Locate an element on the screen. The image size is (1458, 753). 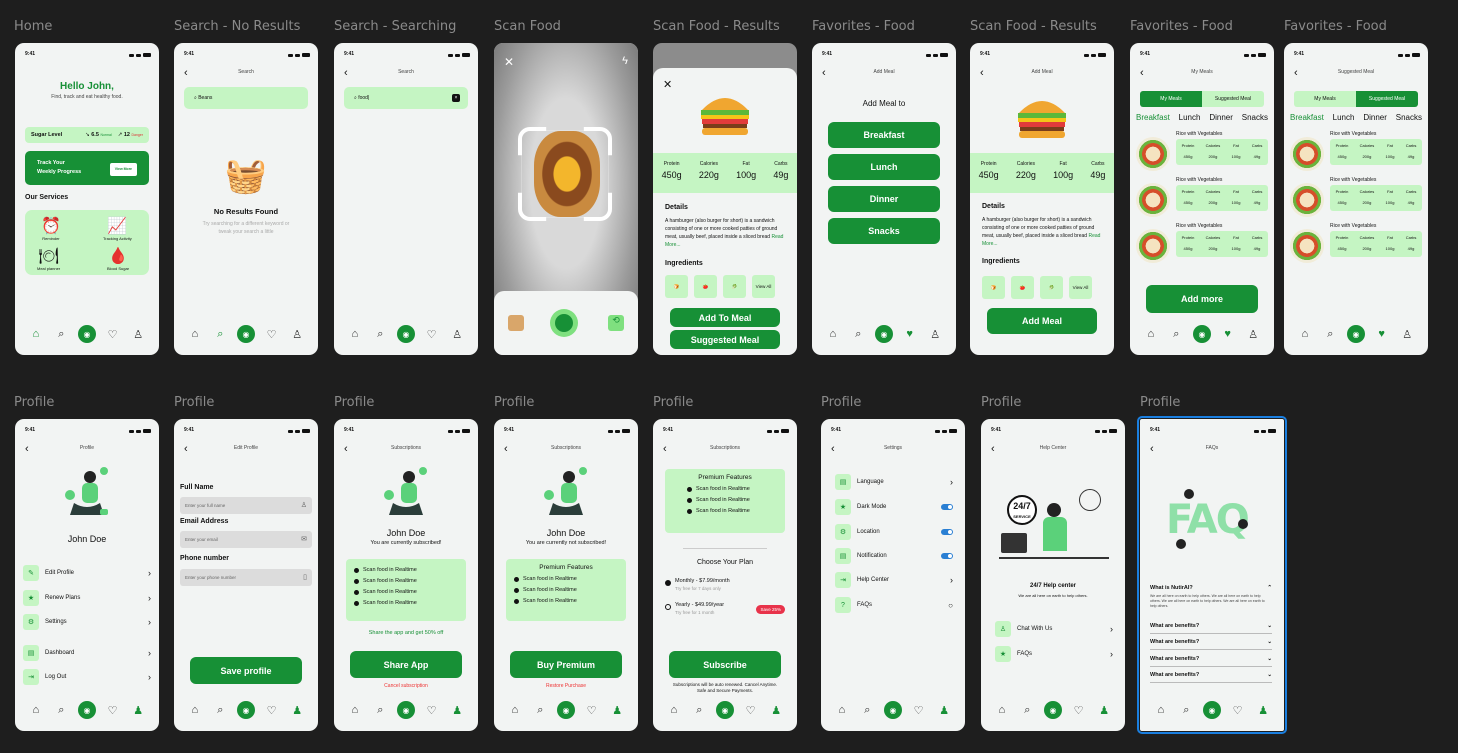
setting-help-center: ⇥ Help Center › is located at coordinates (894, 580).